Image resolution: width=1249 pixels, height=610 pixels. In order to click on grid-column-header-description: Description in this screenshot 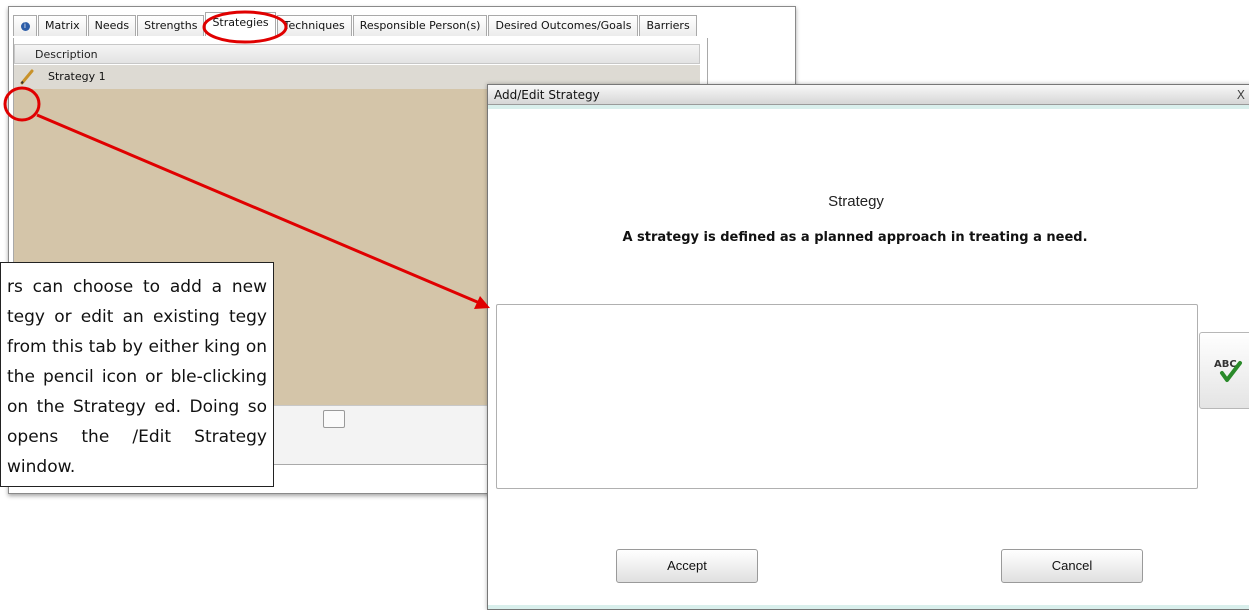, I will do `click(357, 54)`.